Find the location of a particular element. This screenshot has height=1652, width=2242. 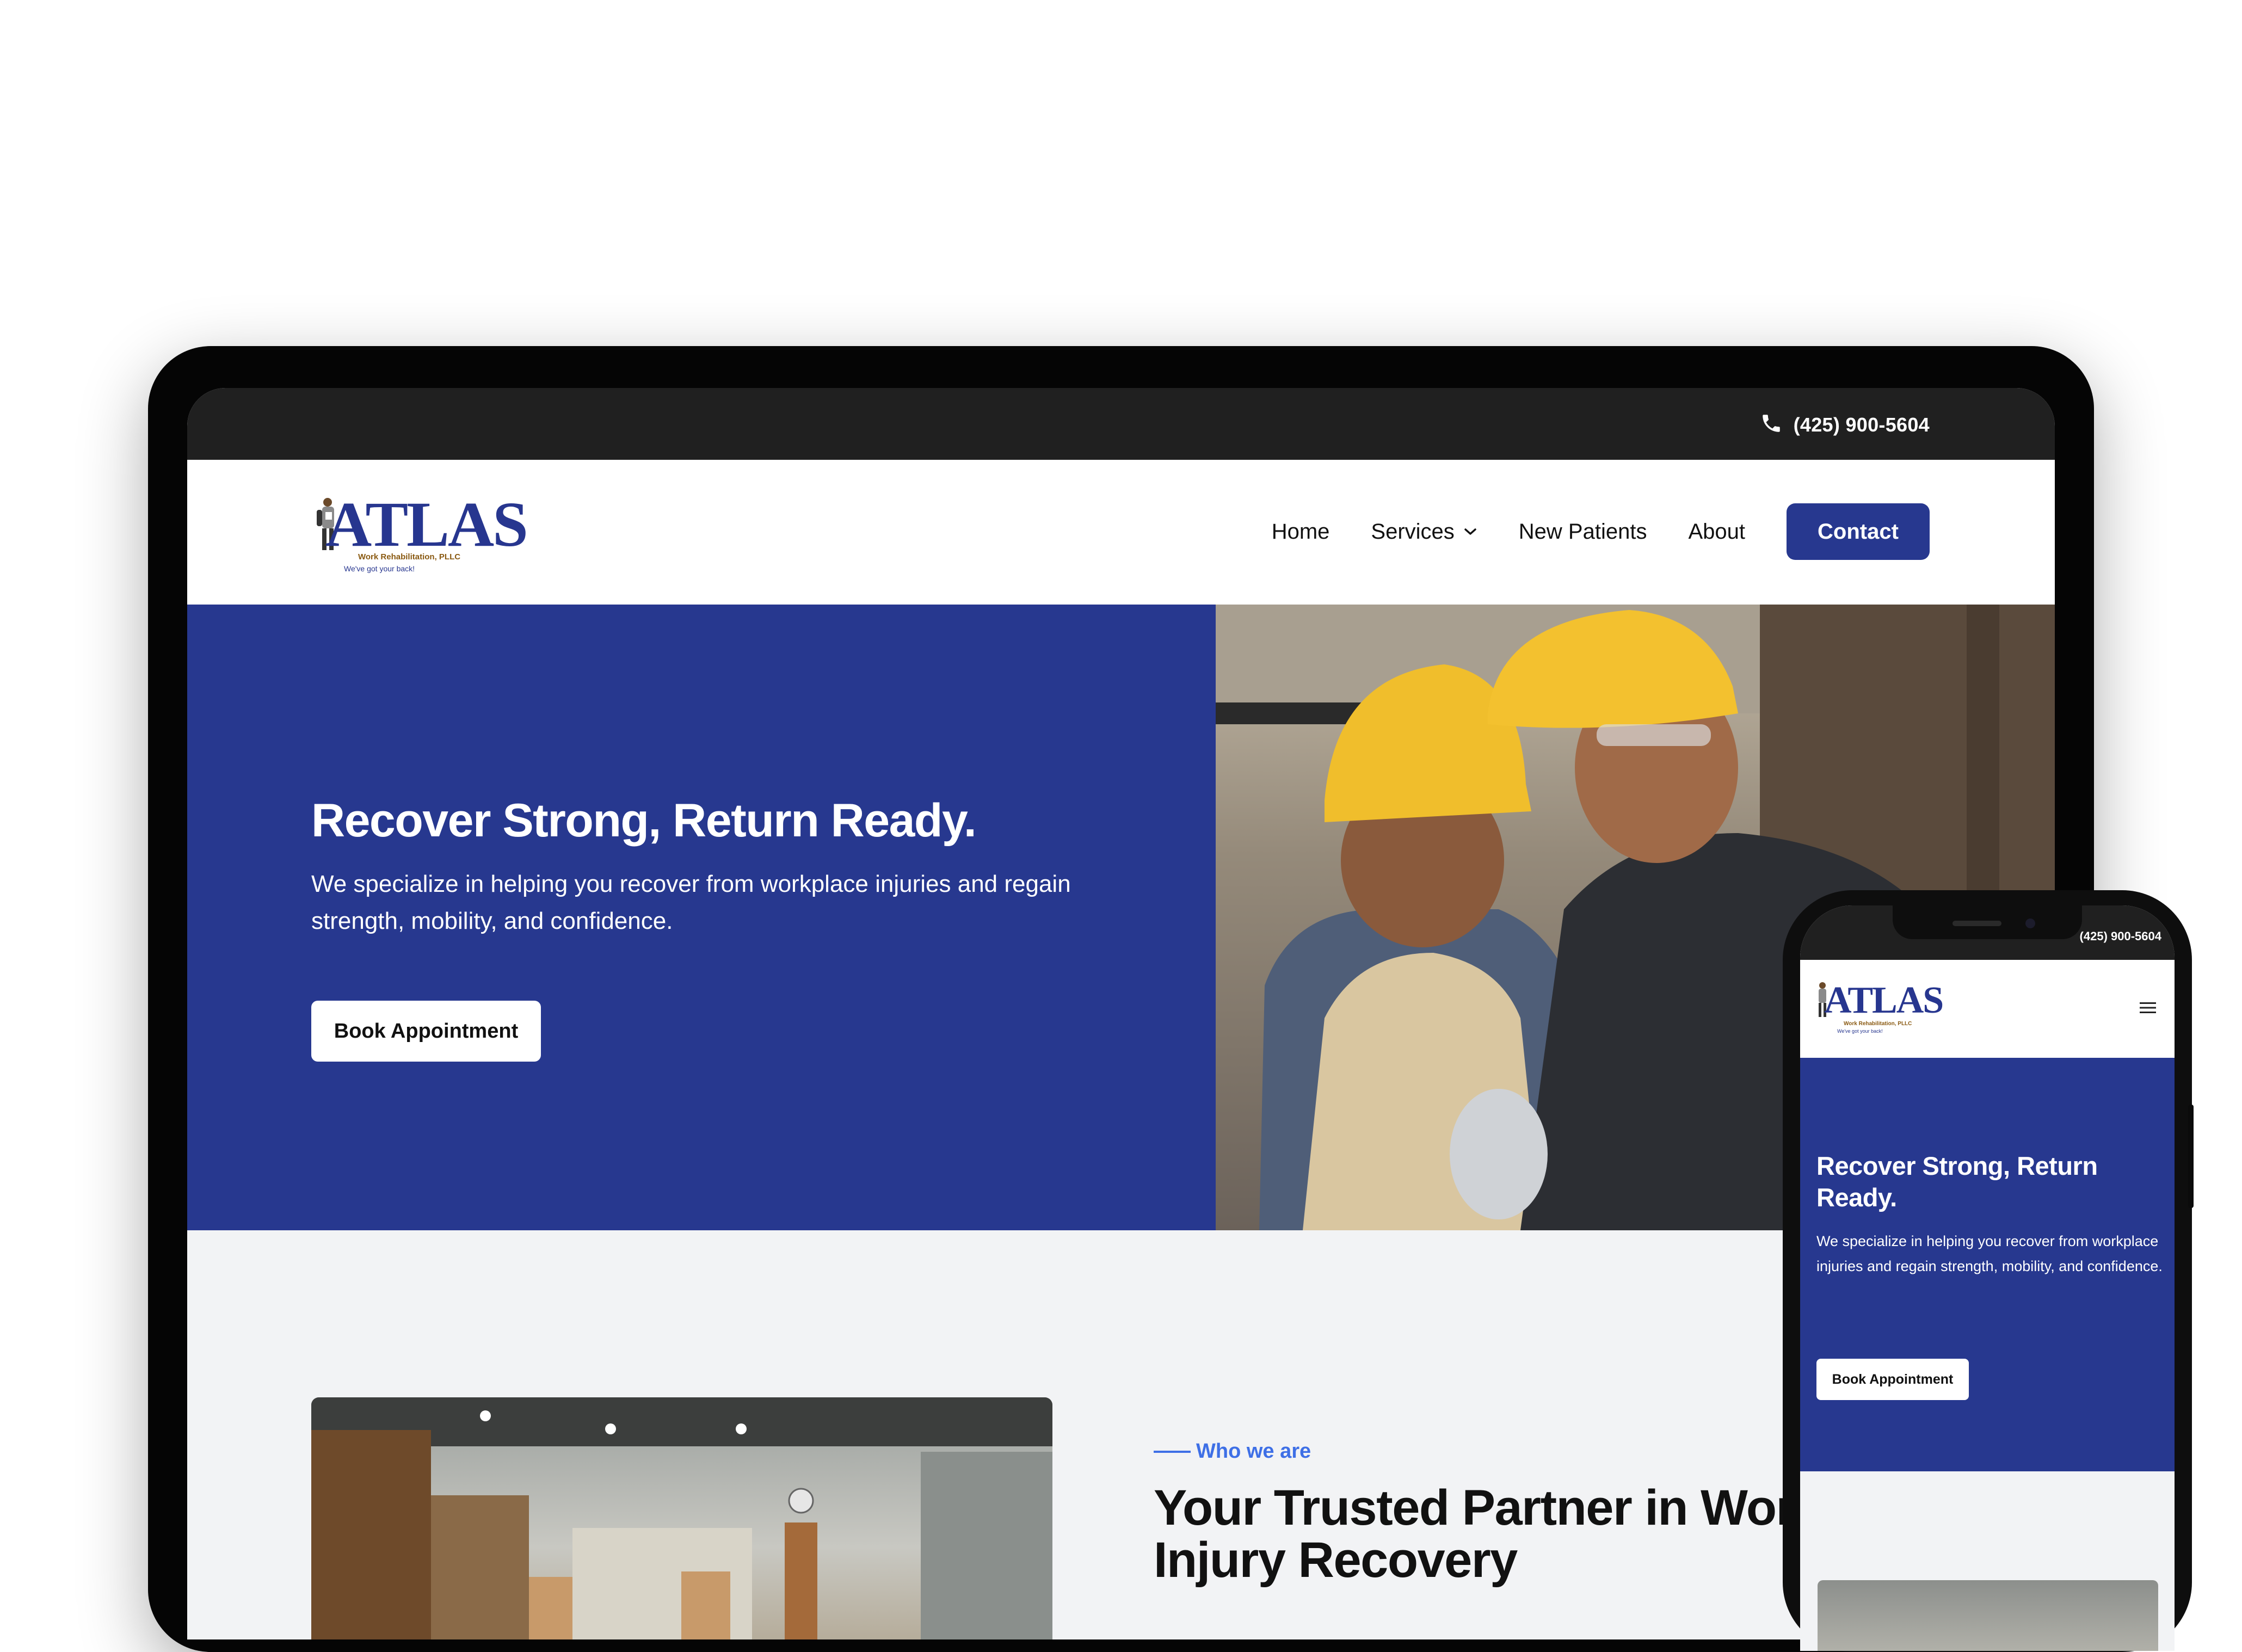

speaker-grille is located at coordinates (1977, 923).